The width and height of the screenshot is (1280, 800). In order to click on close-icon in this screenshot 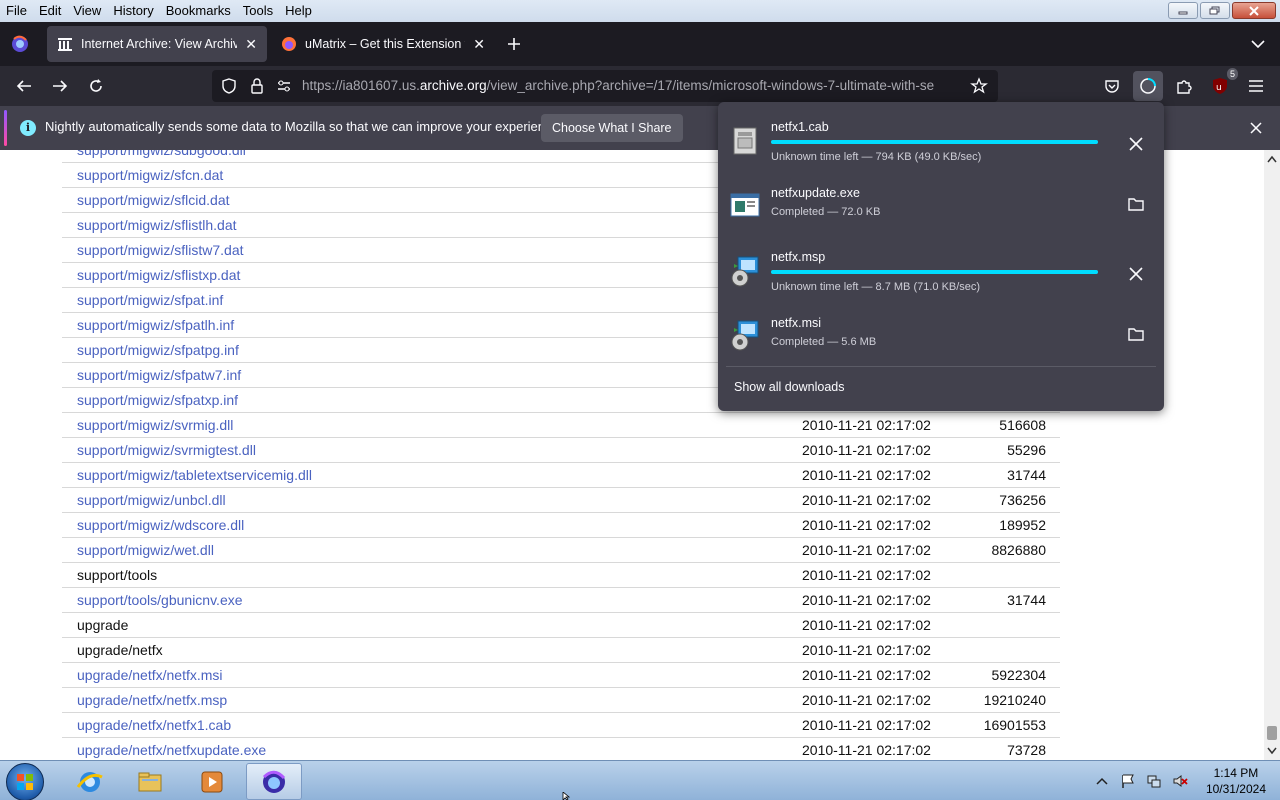, I will do `click(1136, 274)`.